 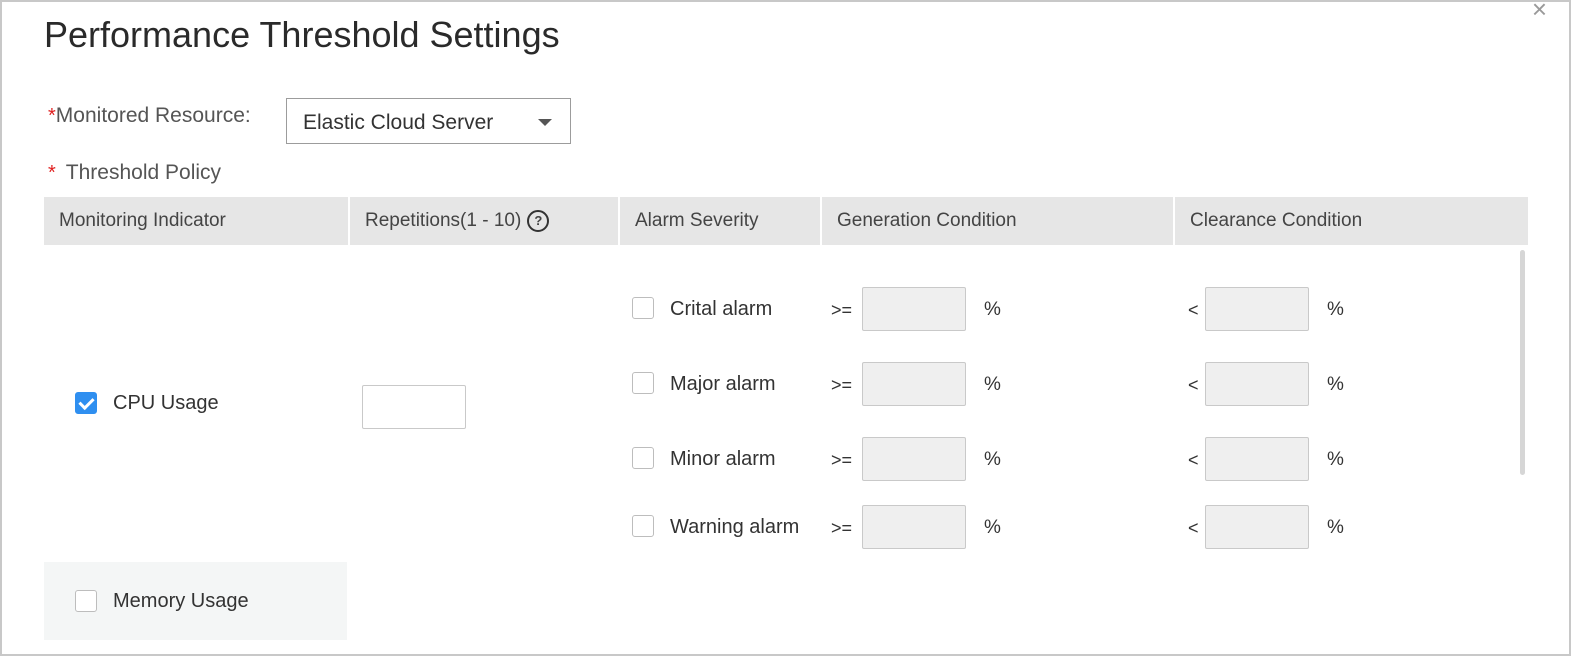 What do you see at coordinates (1522, 362) in the screenshot?
I see `scrollbar-thumb` at bounding box center [1522, 362].